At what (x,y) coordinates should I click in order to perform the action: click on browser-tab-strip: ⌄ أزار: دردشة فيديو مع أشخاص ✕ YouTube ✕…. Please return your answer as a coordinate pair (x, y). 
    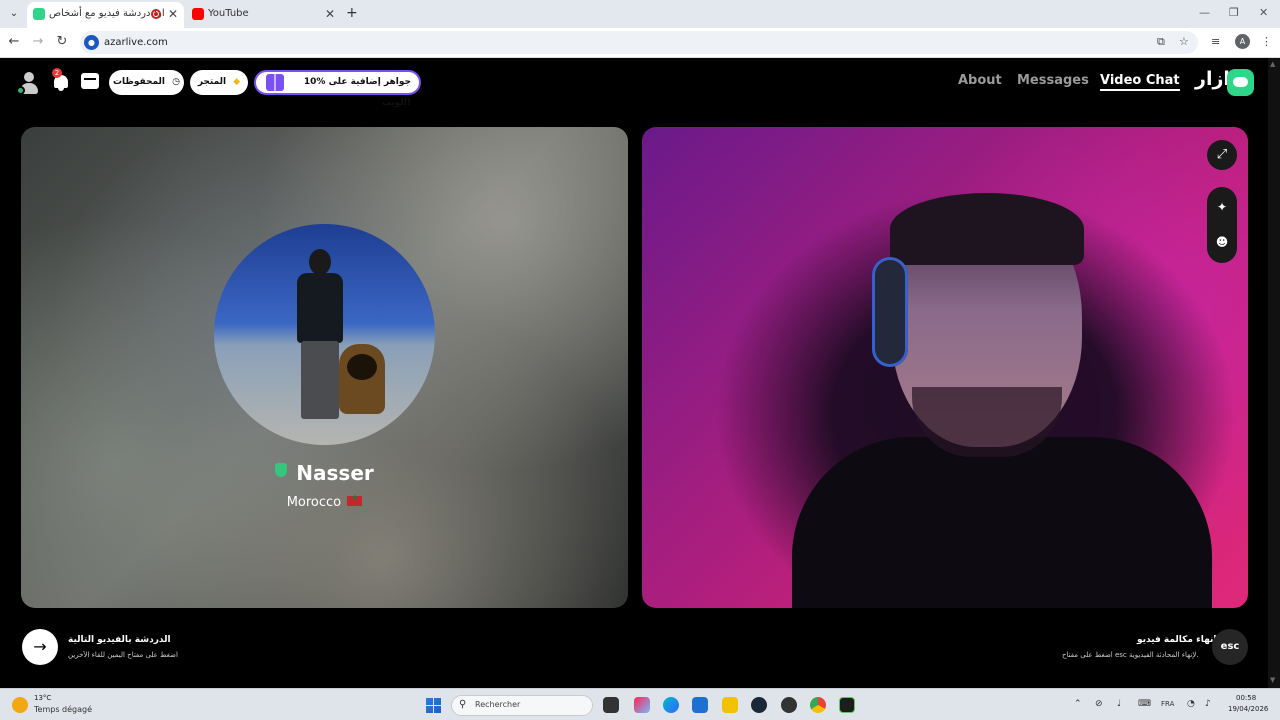
    Looking at the image, I should click on (640, 14).